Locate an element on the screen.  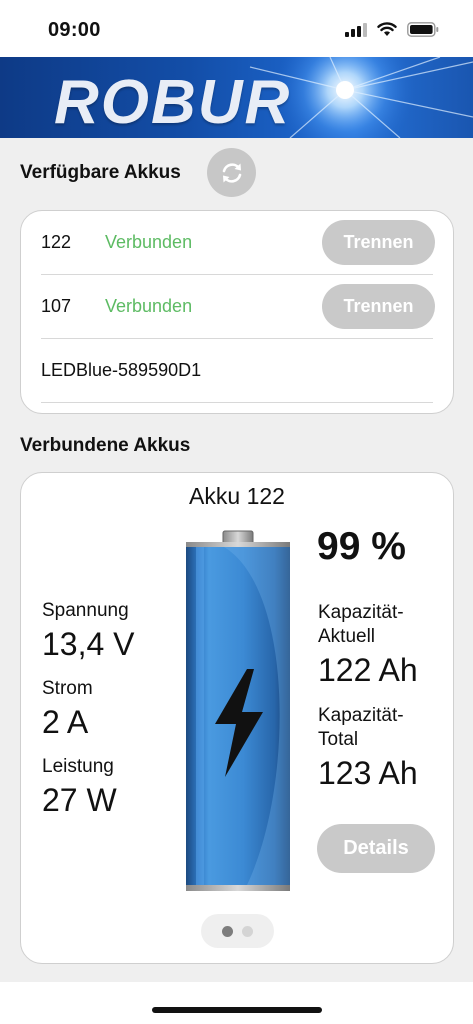
akku-title: Akku 122 is located at coordinates (237, 496).